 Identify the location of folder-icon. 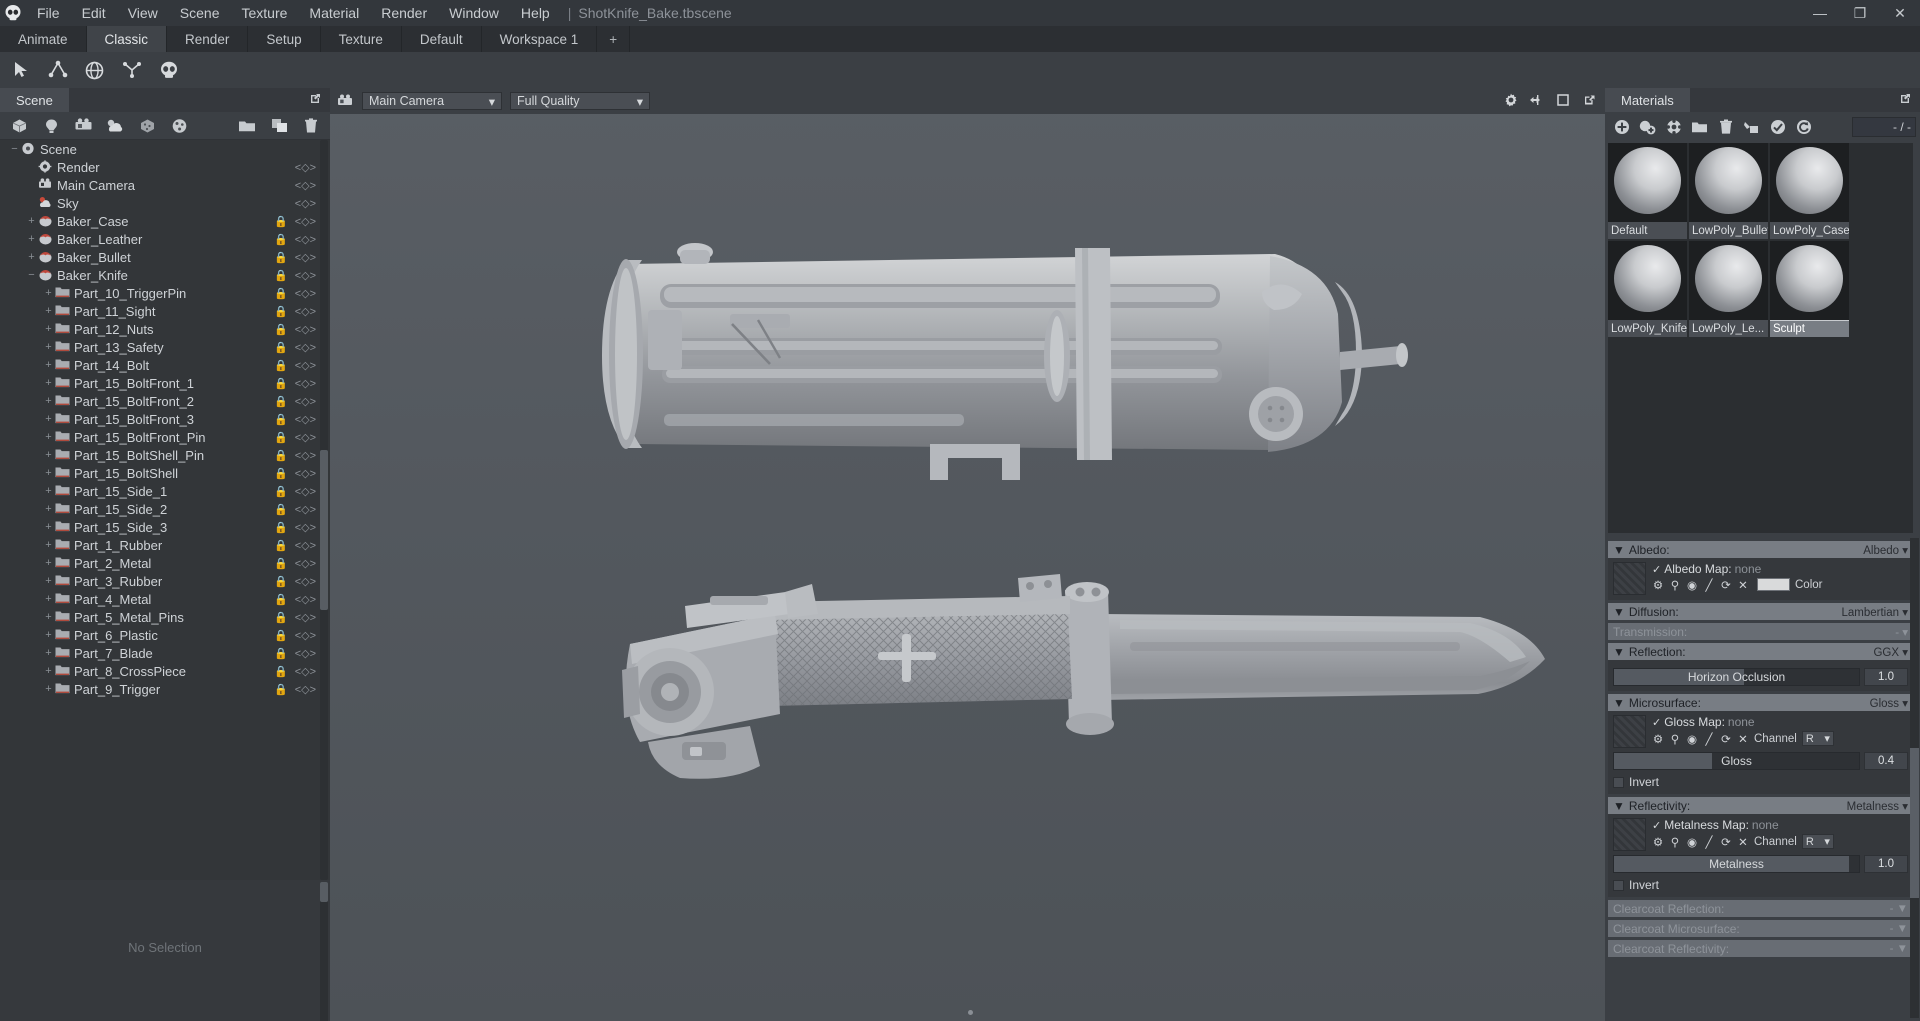
(1699, 127).